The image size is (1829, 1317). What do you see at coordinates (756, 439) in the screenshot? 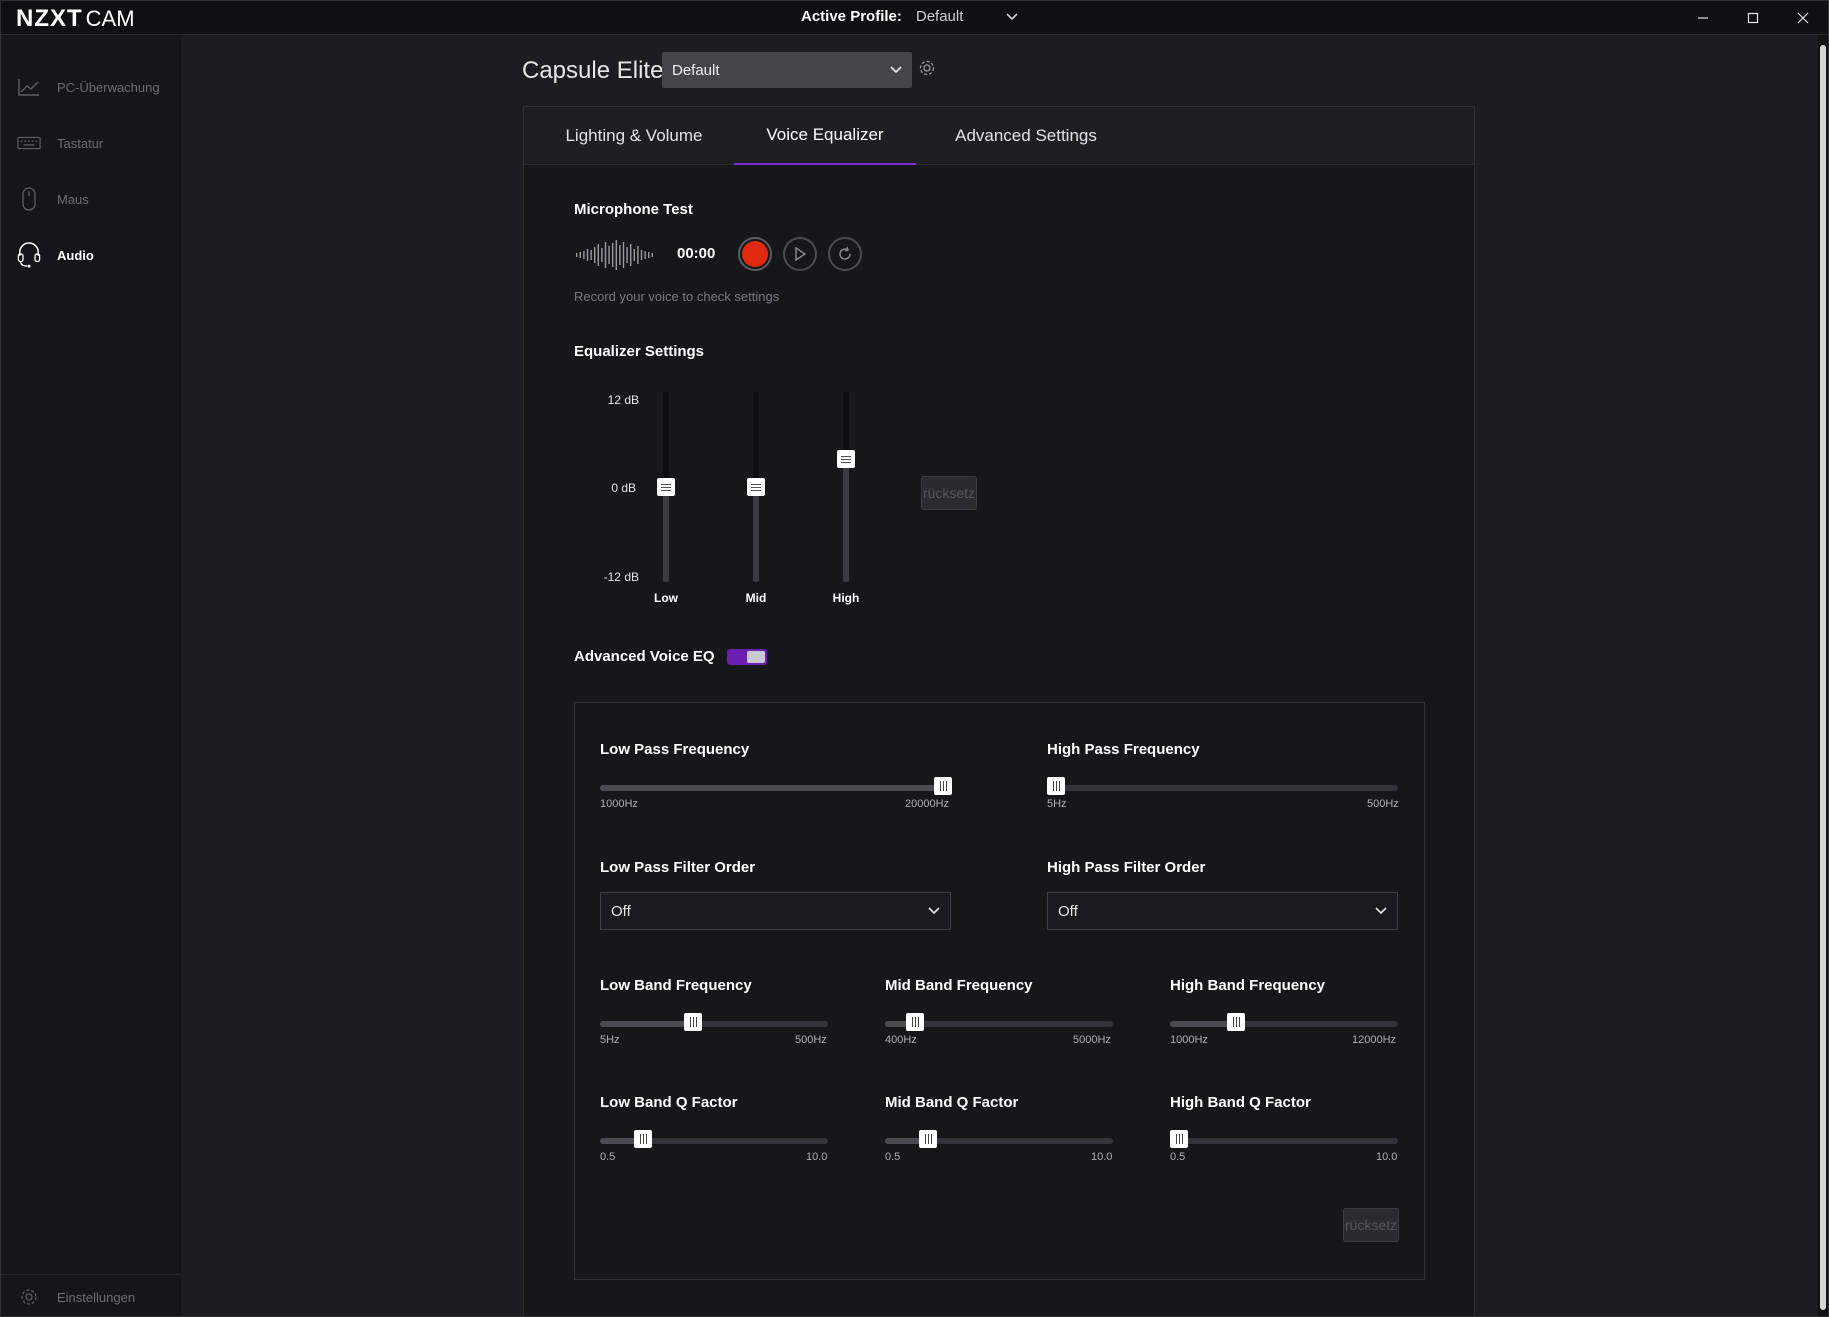
I see `eq-mid-fill` at bounding box center [756, 439].